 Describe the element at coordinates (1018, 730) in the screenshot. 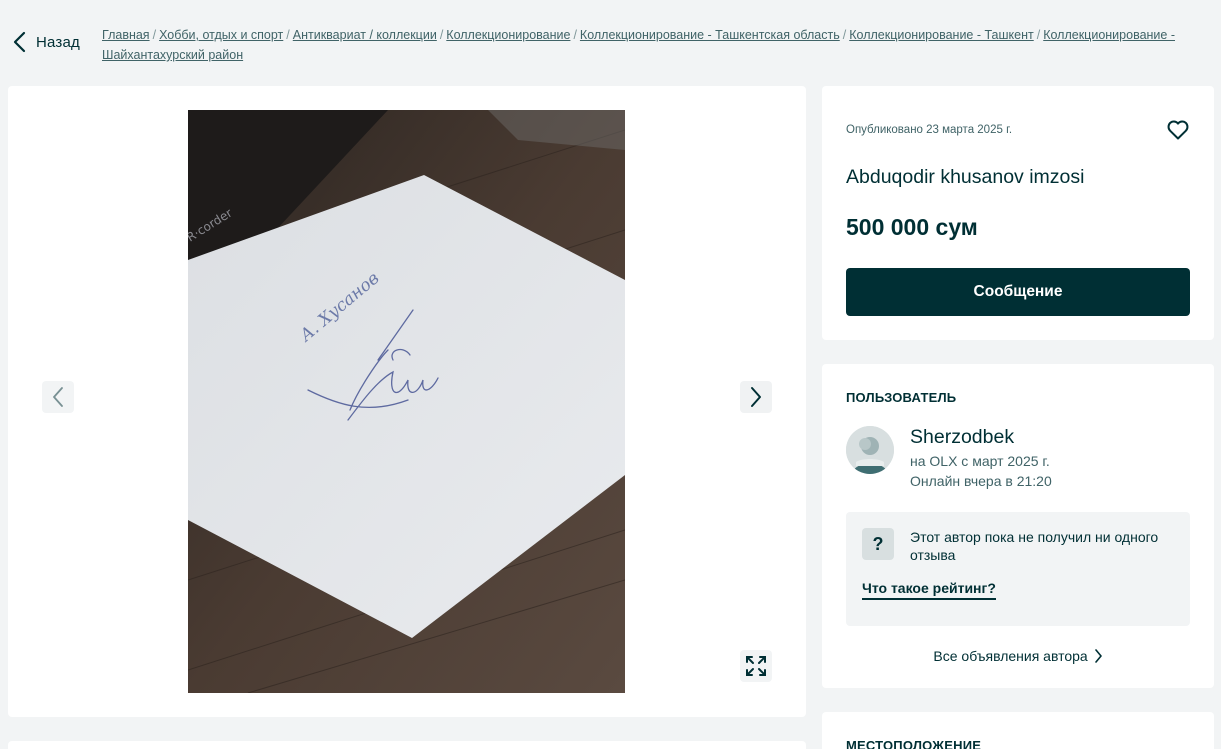

I see `location-card: МЕСТОПОЛОЖЕНИЕ` at that location.